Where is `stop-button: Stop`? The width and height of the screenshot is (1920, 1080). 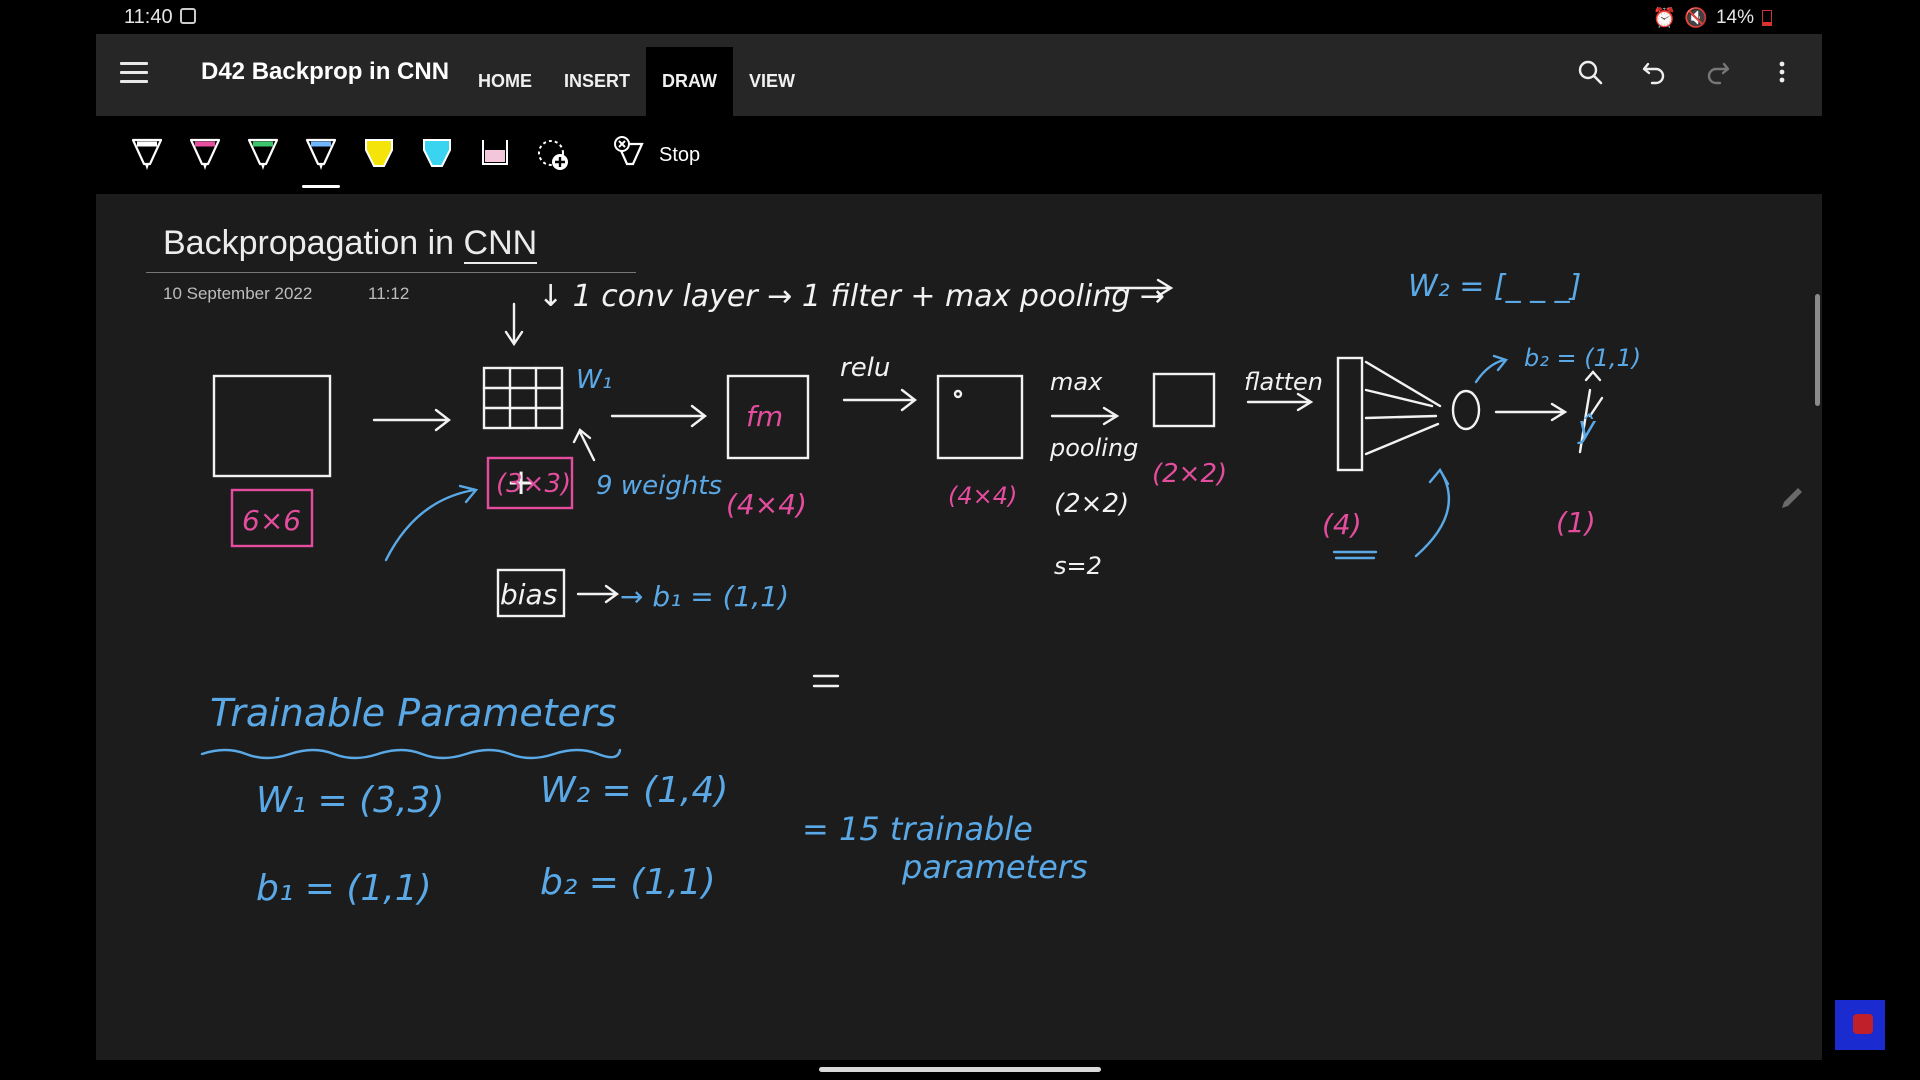 stop-button: Stop is located at coordinates (679, 155).